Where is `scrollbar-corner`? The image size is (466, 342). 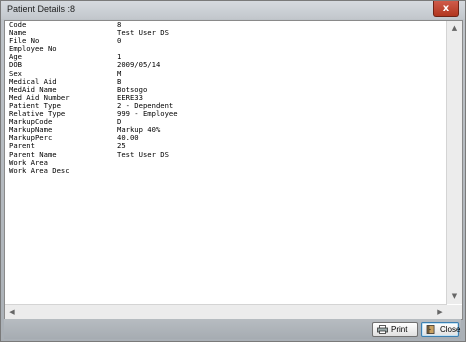 scrollbar-corner is located at coordinates (454, 312).